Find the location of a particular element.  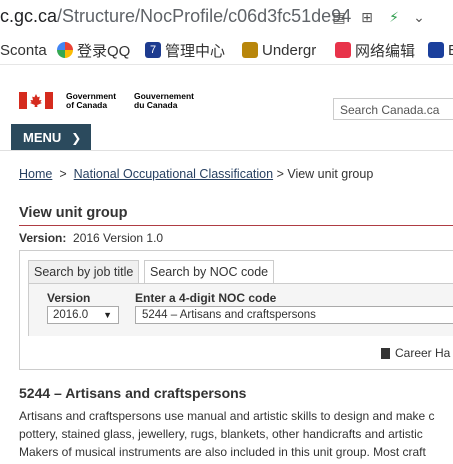

version-select: 2016.0 ▼ is located at coordinates (83, 315).